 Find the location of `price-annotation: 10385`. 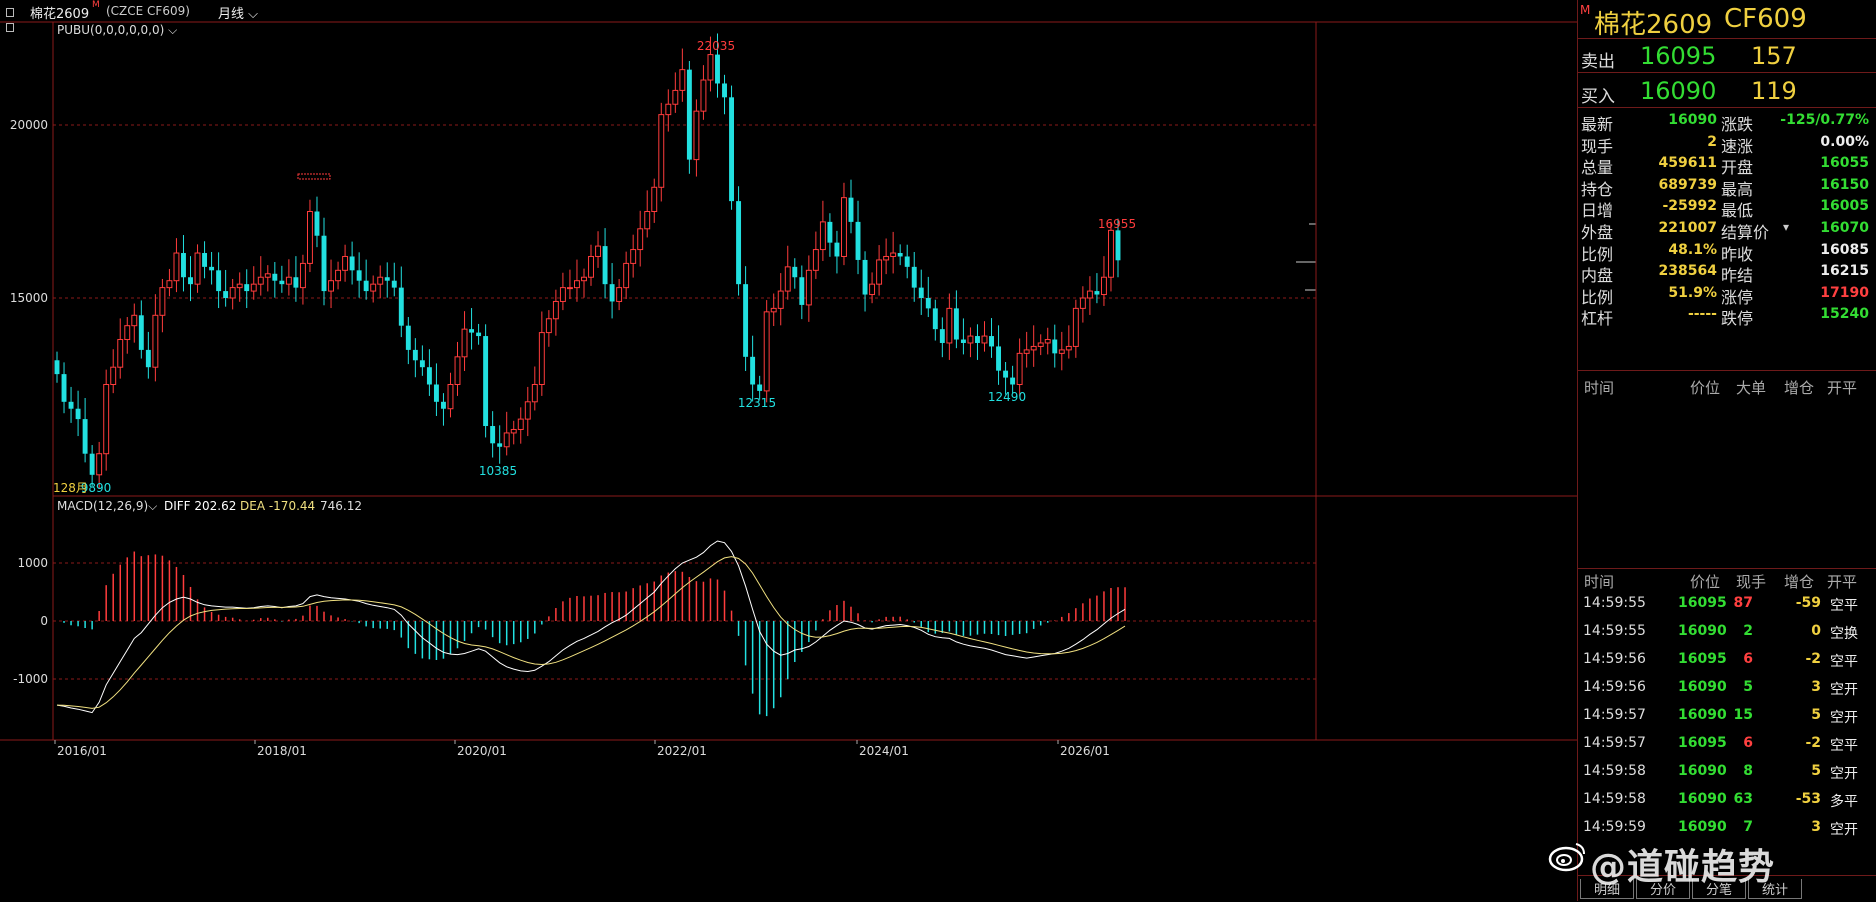

price-annotation: 10385 is located at coordinates (498, 471).